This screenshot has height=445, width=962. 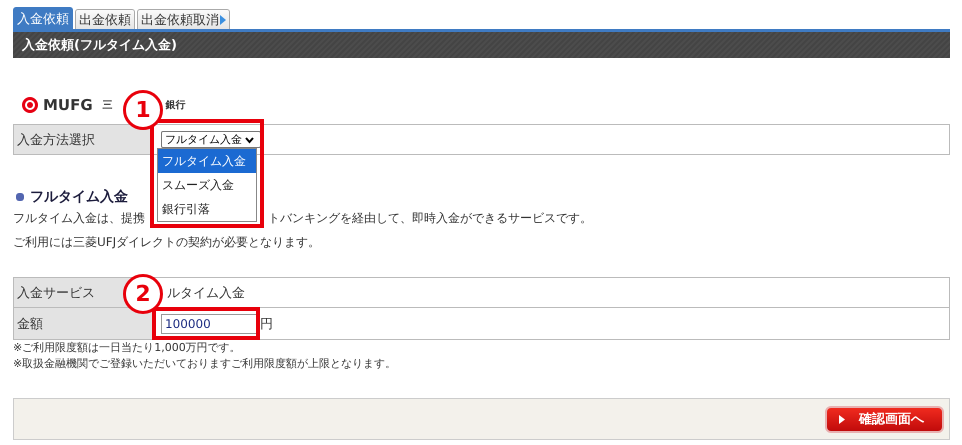 What do you see at coordinates (143, 110) in the screenshot?
I see `step-number-badge: 1` at bounding box center [143, 110].